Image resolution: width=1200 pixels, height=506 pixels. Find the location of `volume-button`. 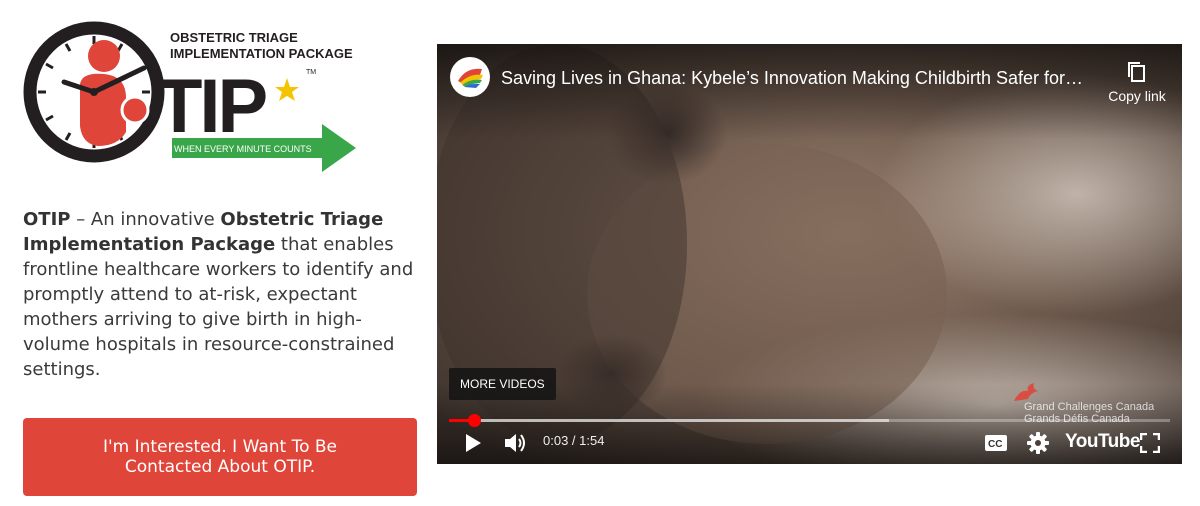

volume-button is located at coordinates (516, 443).